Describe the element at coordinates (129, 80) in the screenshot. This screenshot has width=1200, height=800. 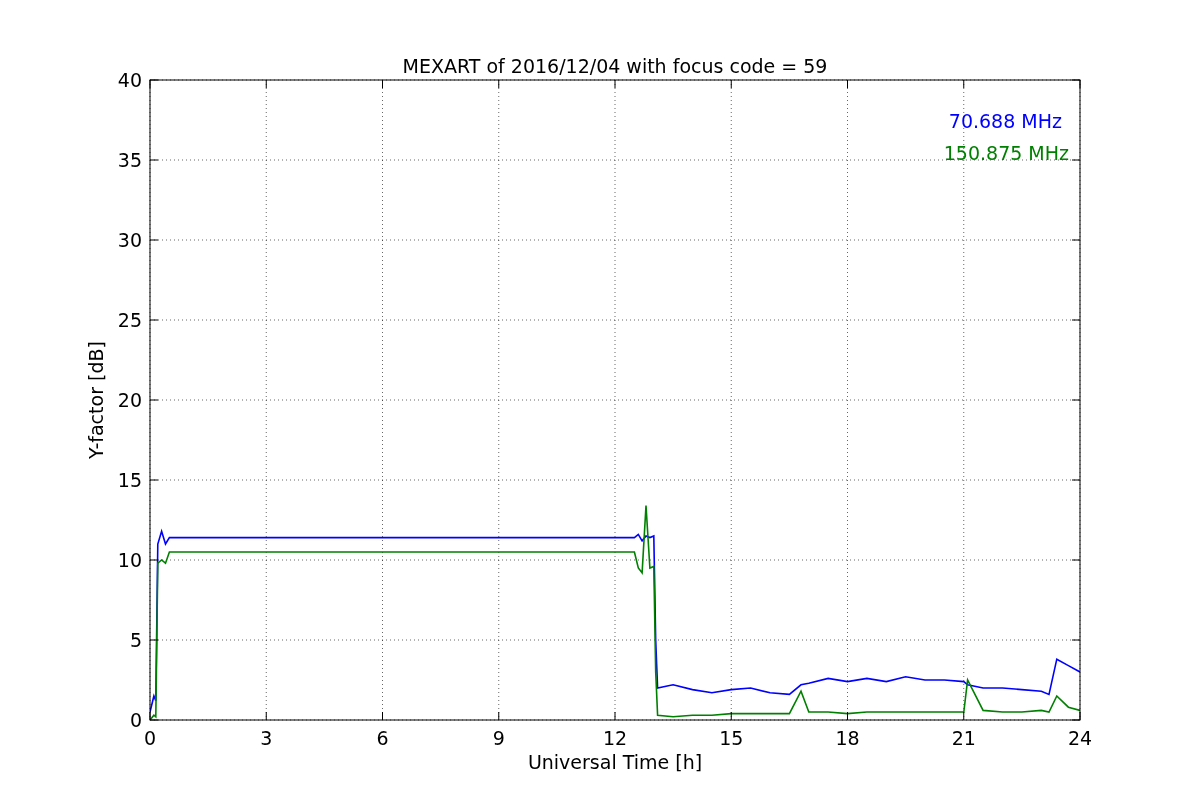
I see `tick-label: 40` at that location.